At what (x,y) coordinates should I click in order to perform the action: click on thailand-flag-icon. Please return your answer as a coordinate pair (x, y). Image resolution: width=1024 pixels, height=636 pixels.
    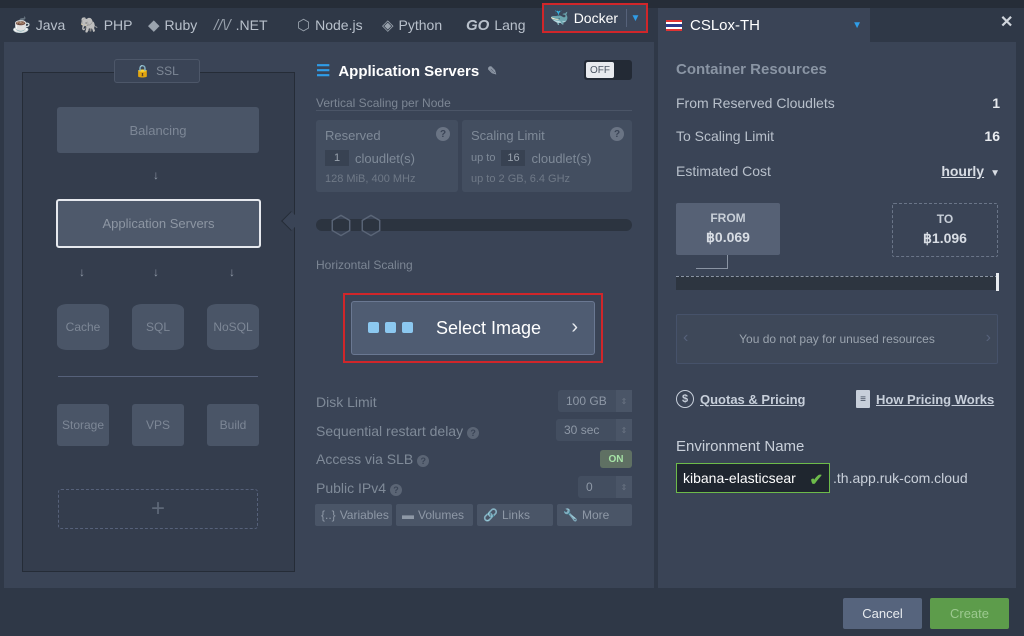
    Looking at the image, I should click on (674, 25).